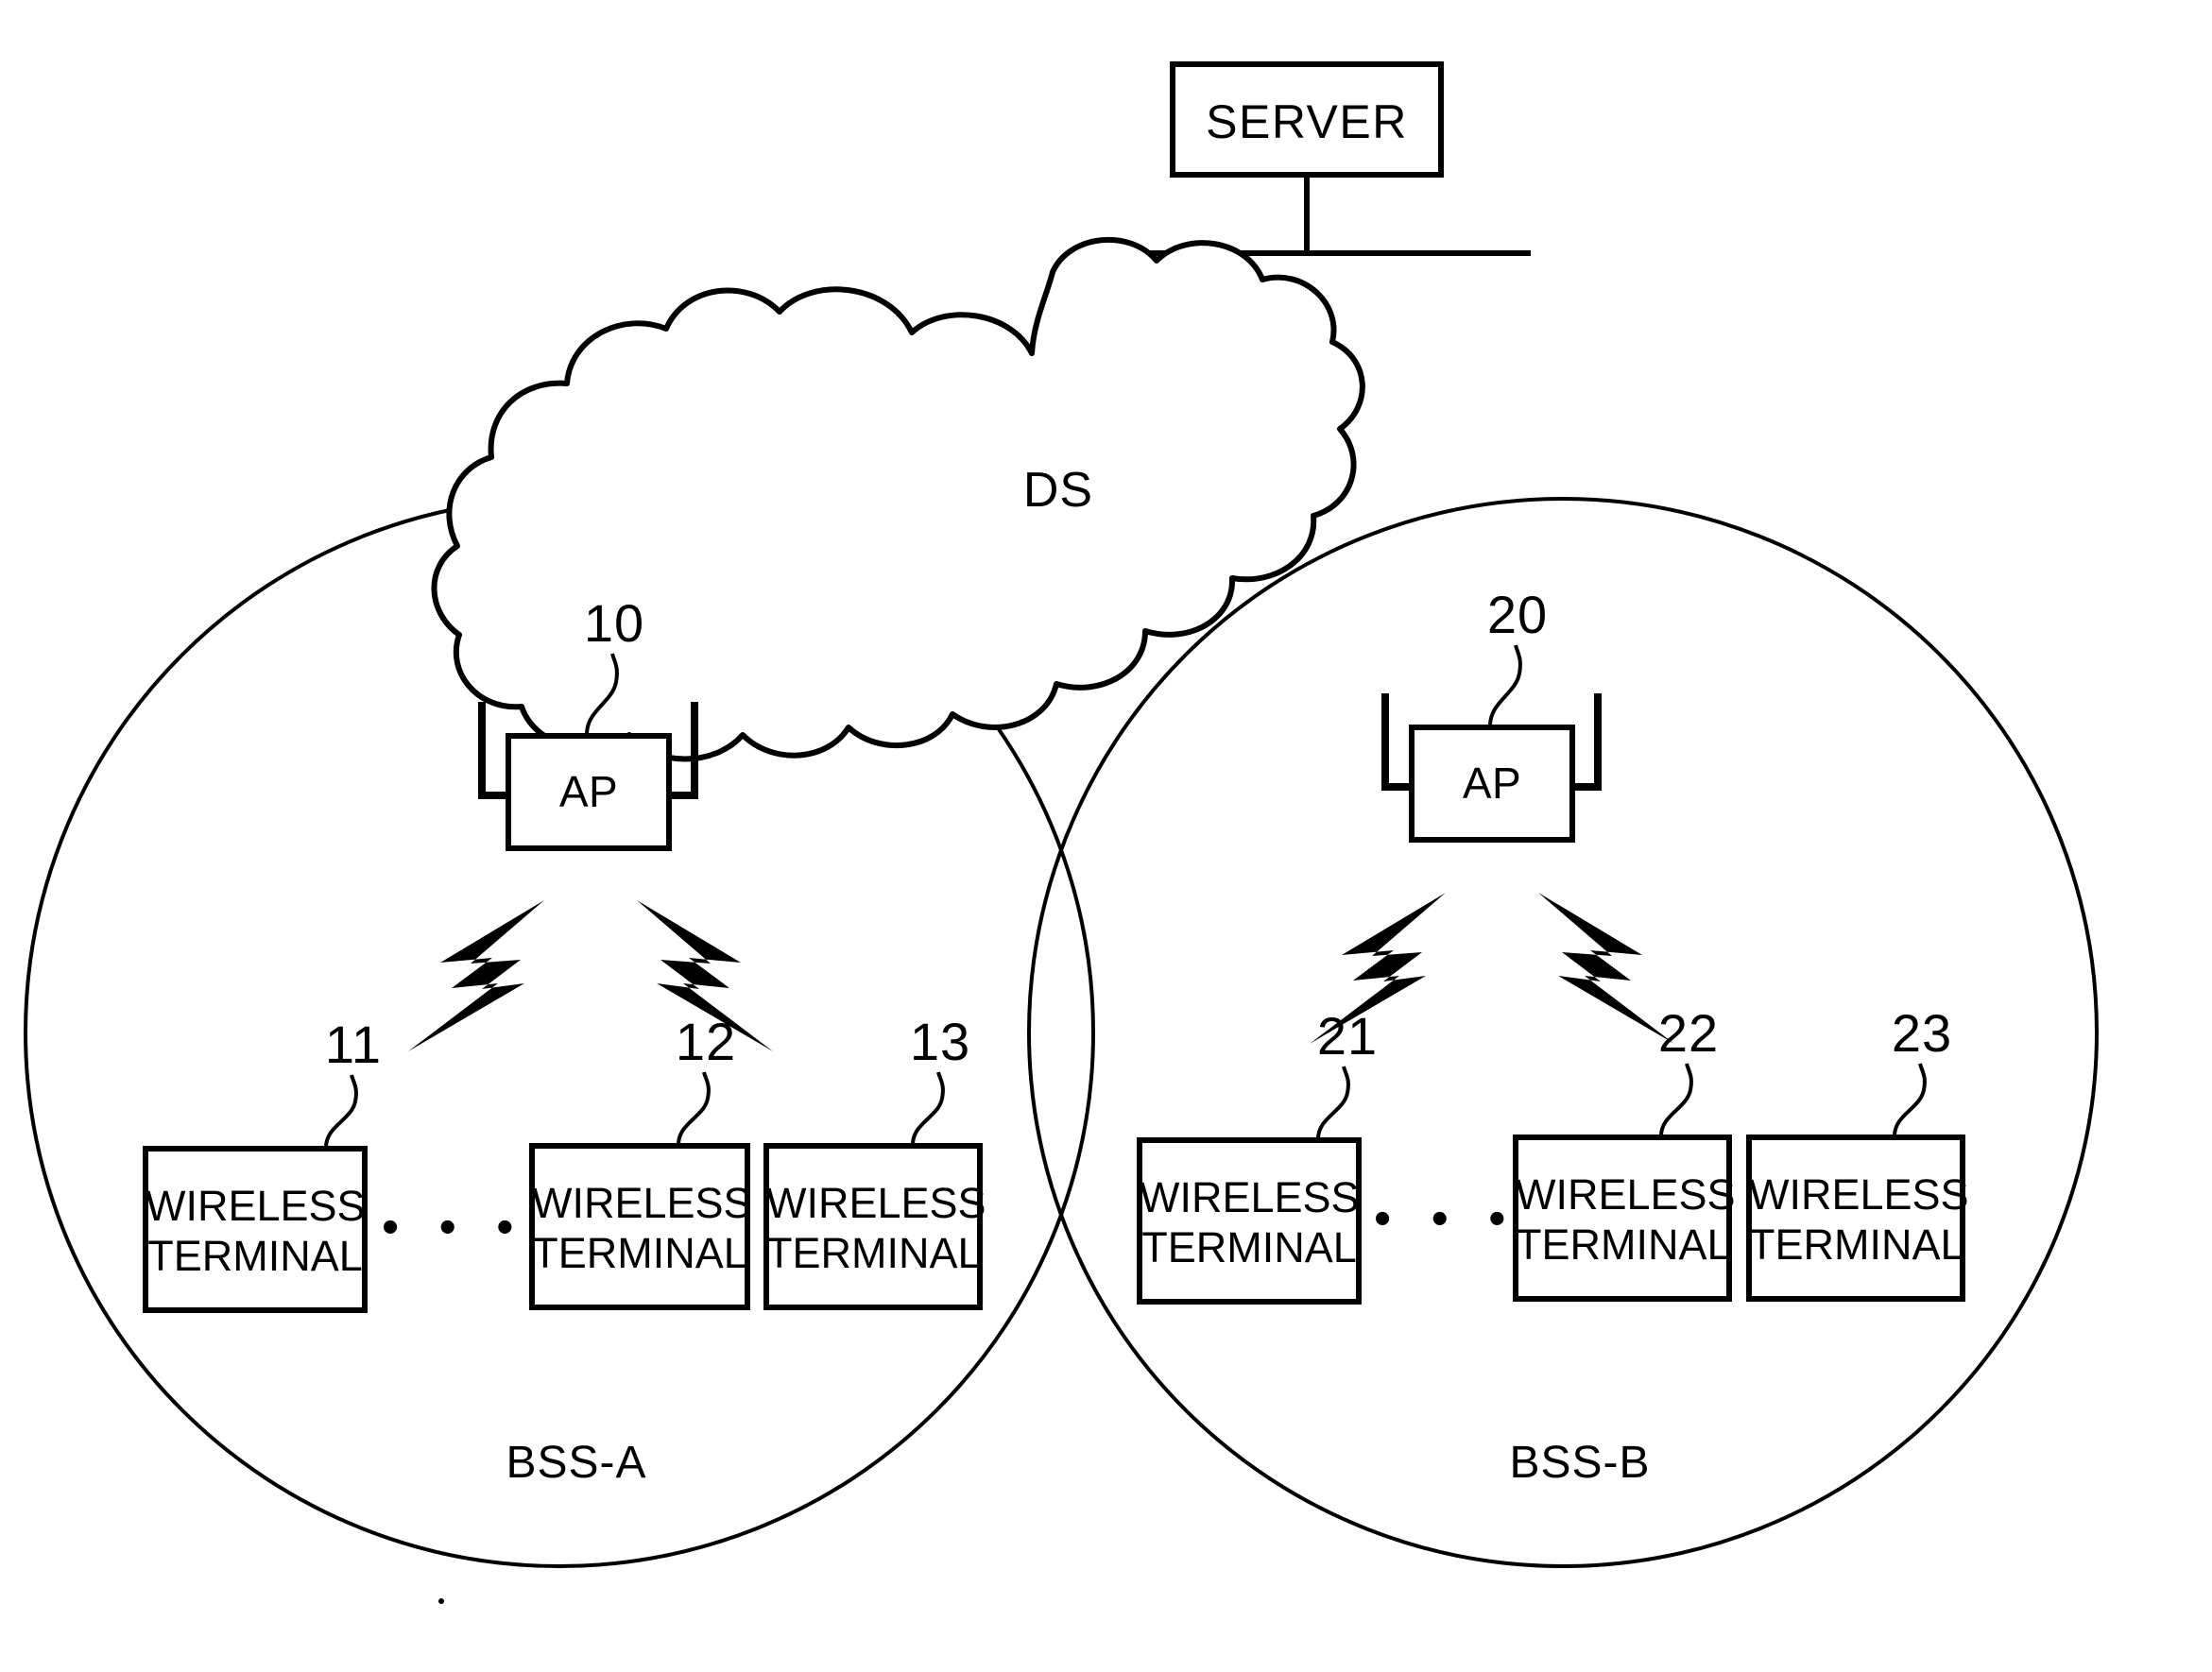 The height and width of the screenshot is (1672, 2212). What do you see at coordinates (1623, 1244) in the screenshot?
I see `terminal-22-label-line2: TERMINAL` at bounding box center [1623, 1244].